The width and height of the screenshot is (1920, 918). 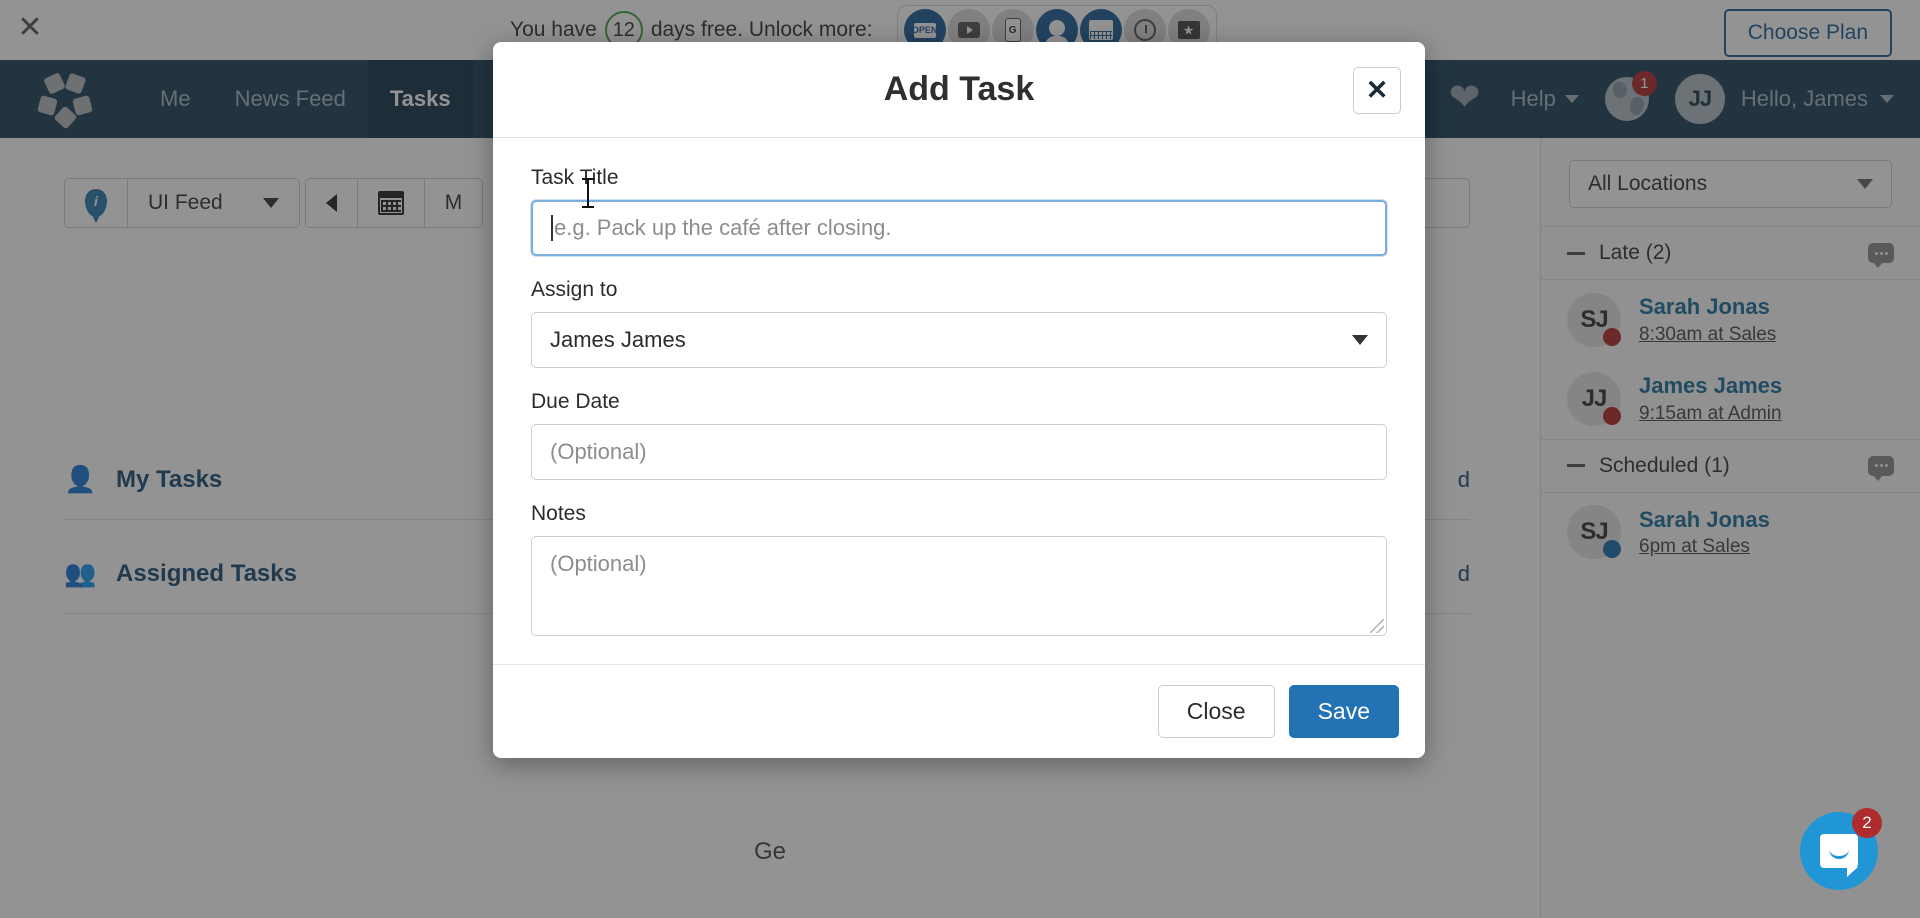 What do you see at coordinates (1216, 712) in the screenshot?
I see `close-button: Close` at bounding box center [1216, 712].